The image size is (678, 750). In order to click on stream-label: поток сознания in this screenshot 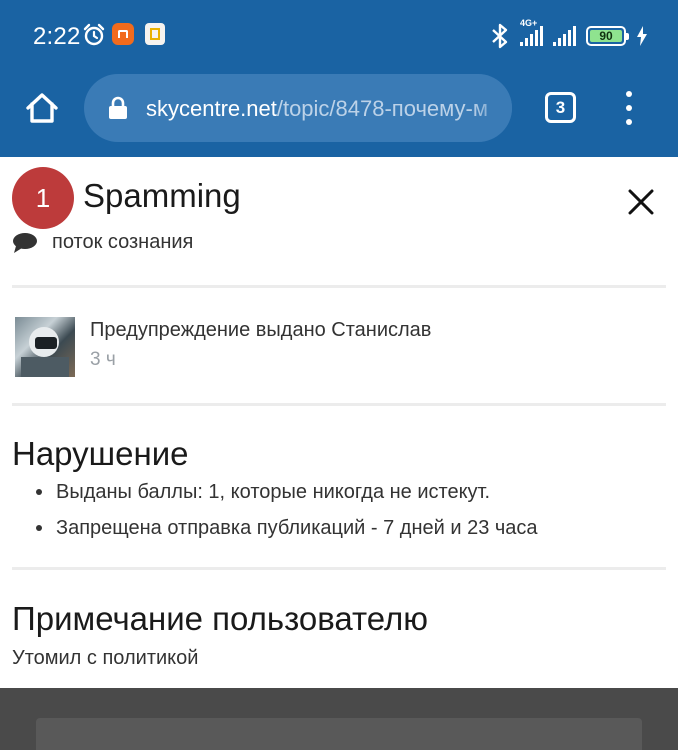, I will do `click(123, 242)`.